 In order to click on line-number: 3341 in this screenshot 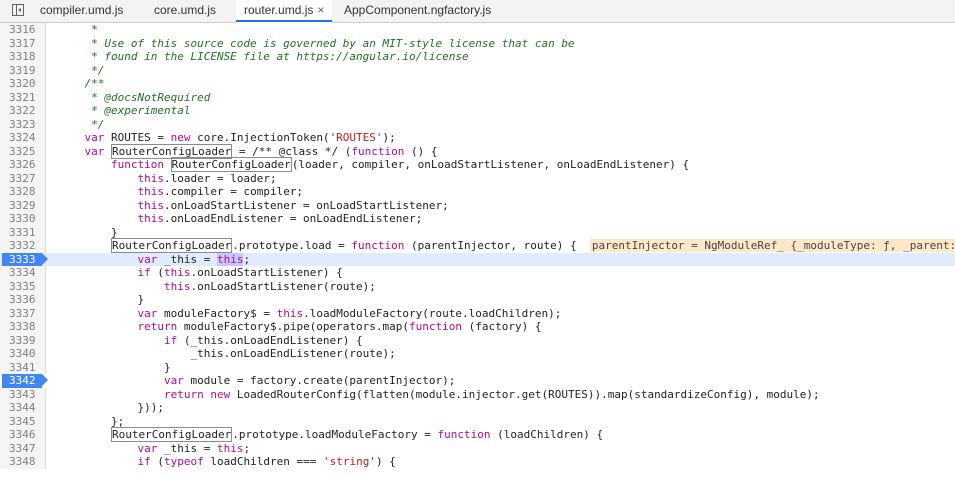, I will do `click(23, 367)`.